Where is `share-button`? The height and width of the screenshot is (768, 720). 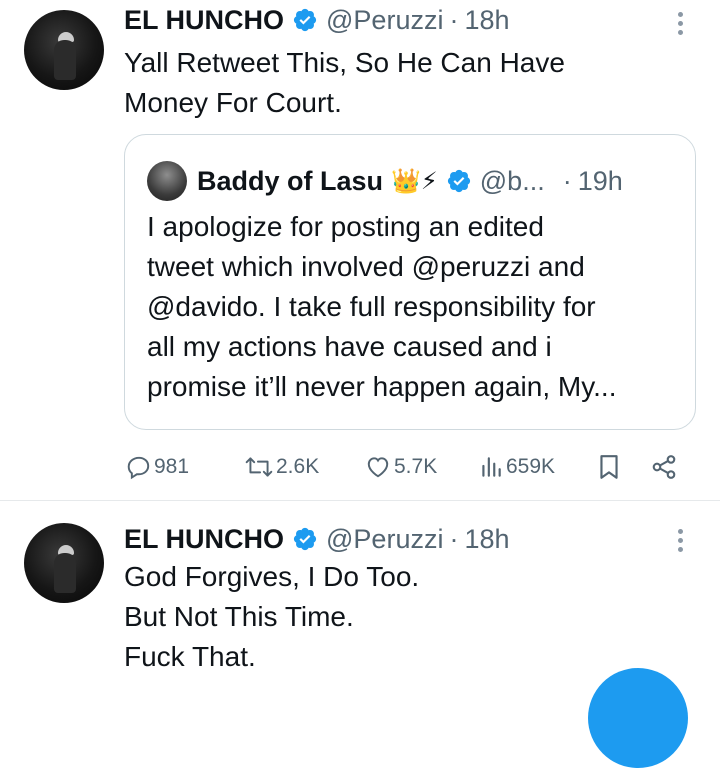
share-button is located at coordinates (664, 467).